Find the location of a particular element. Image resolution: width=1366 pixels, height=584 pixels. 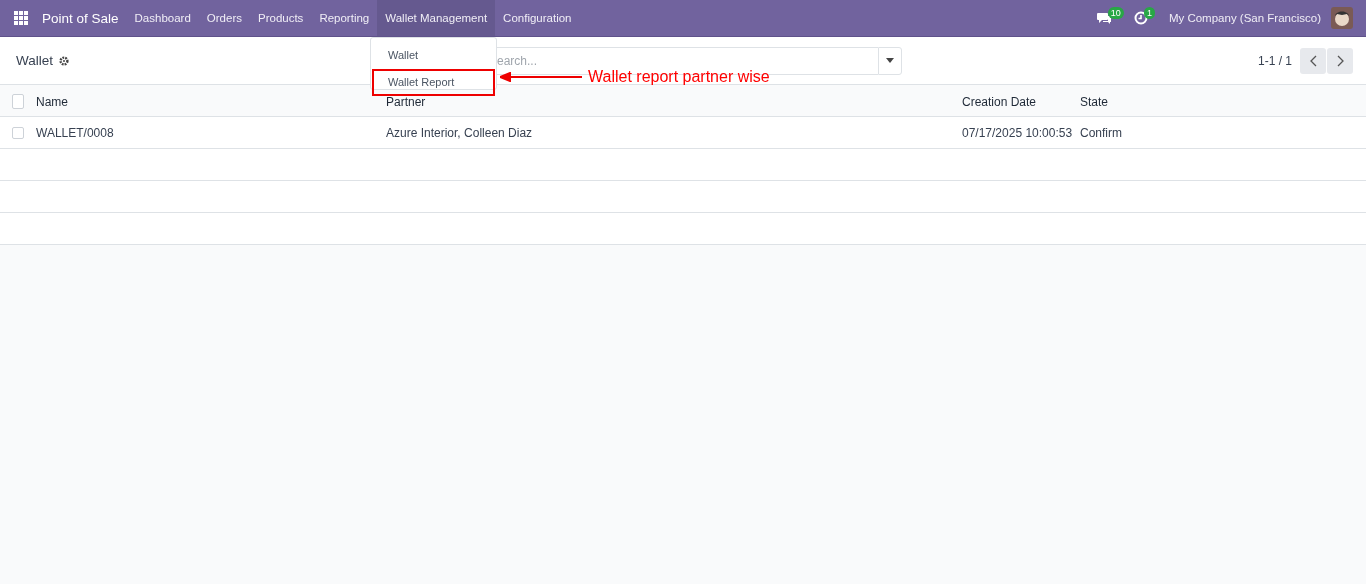

table-cell: WALLET/0008 is located at coordinates (75, 133).